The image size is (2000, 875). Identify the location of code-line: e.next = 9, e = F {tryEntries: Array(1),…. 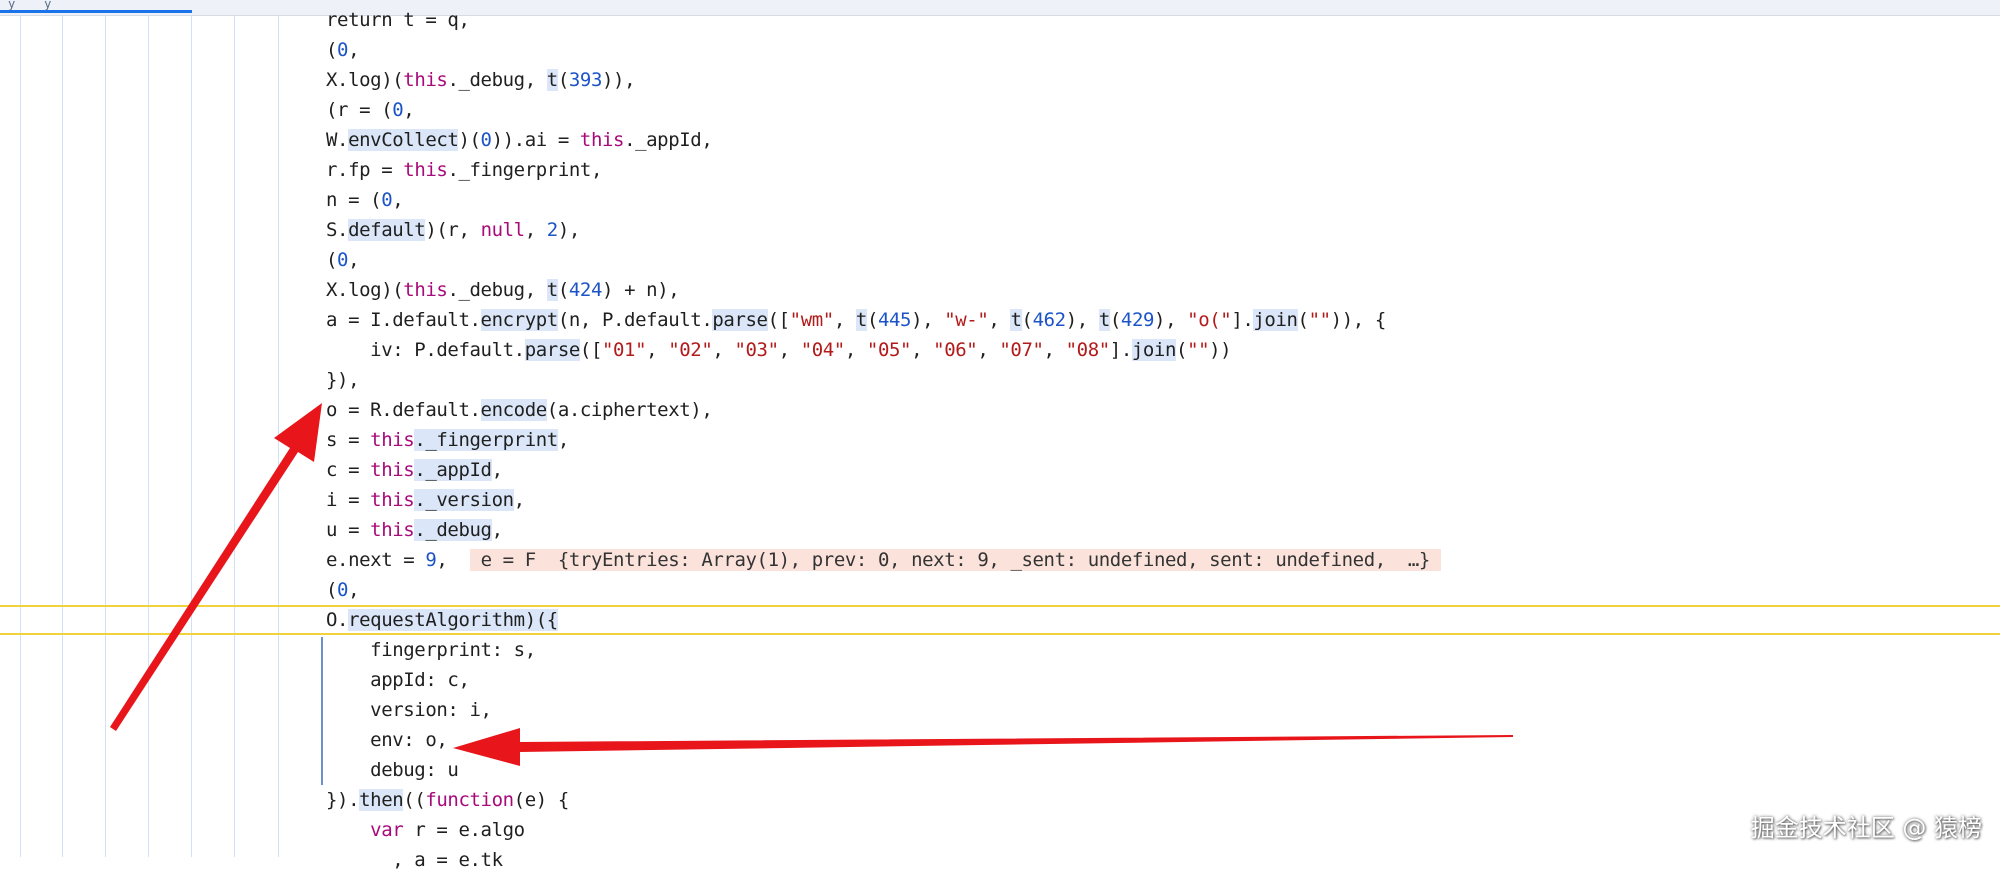
(883, 560).